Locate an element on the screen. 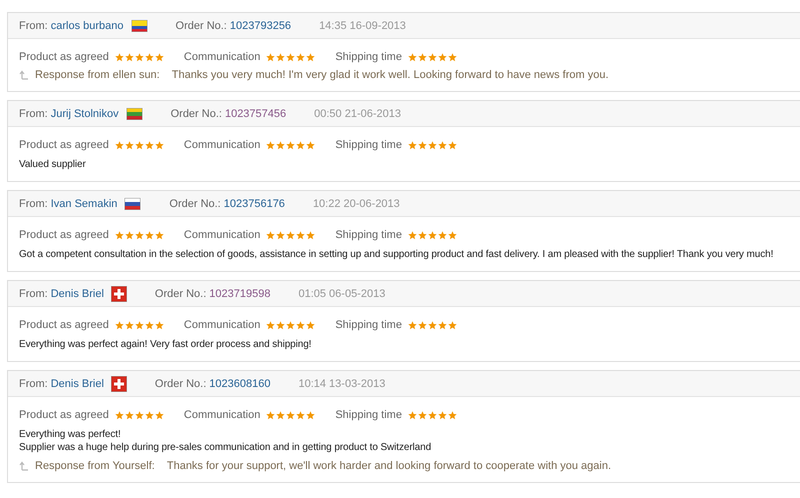  buyer-link: Ivan Semakin is located at coordinates (84, 204).